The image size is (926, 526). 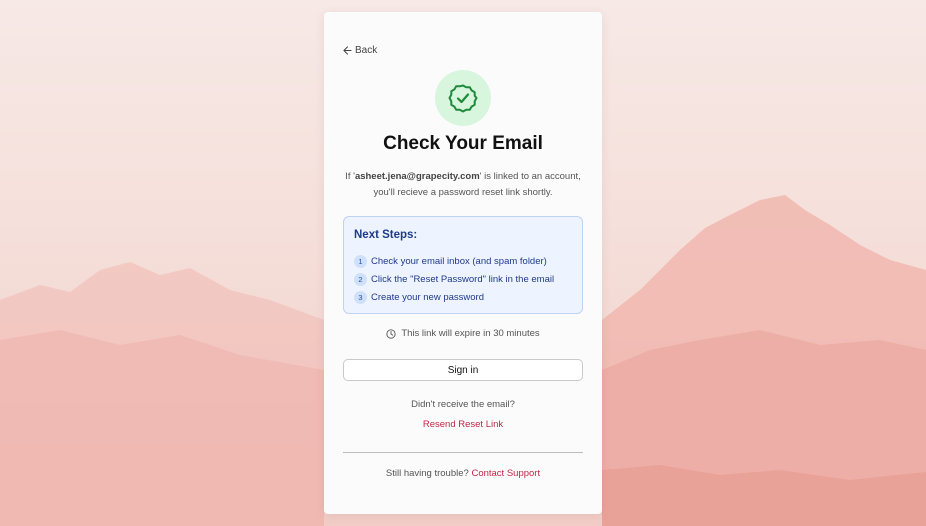 What do you see at coordinates (505, 473) in the screenshot?
I see `contact-support-link: Contact Support` at bounding box center [505, 473].